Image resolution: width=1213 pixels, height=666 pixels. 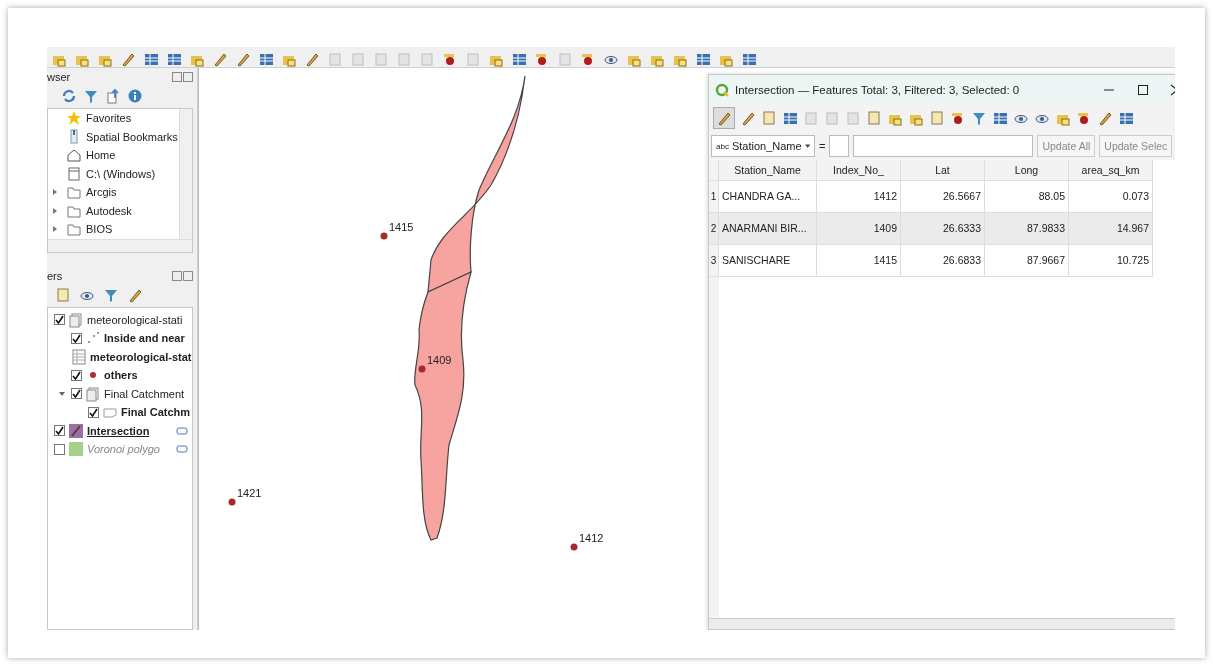 I want to click on browser-item: Spatial Bookmarks, so click(x=132, y=136).